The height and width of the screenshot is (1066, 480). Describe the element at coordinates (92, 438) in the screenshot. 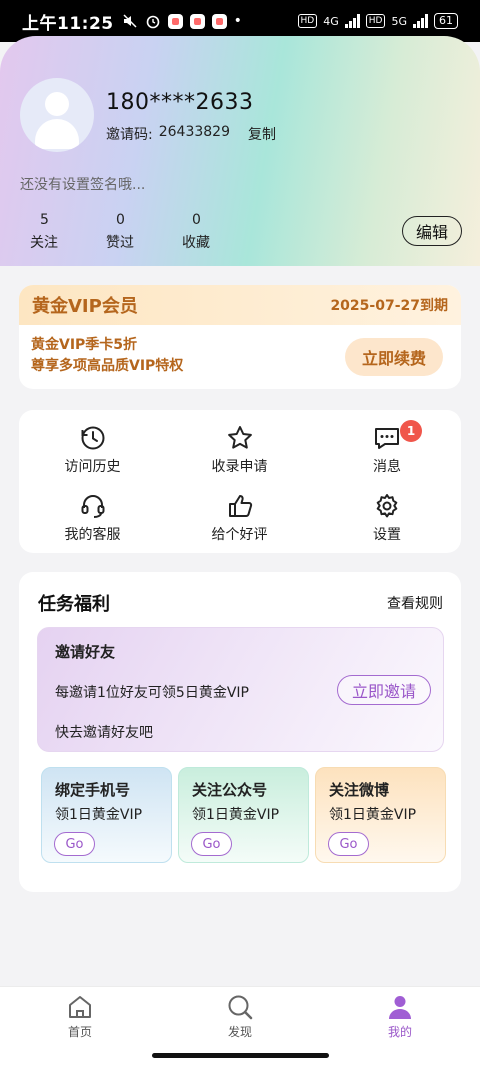

I see `history-icon` at that location.